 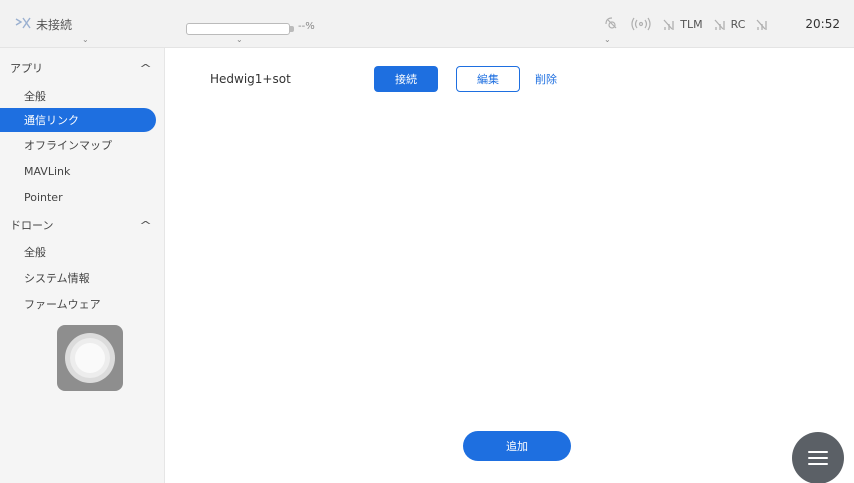 I want to click on signal-bars-icon, so click(x=763, y=24).